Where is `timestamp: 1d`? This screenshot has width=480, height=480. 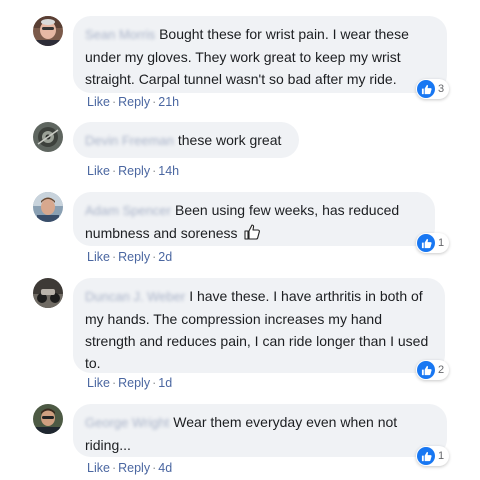 timestamp: 1d is located at coordinates (165, 383).